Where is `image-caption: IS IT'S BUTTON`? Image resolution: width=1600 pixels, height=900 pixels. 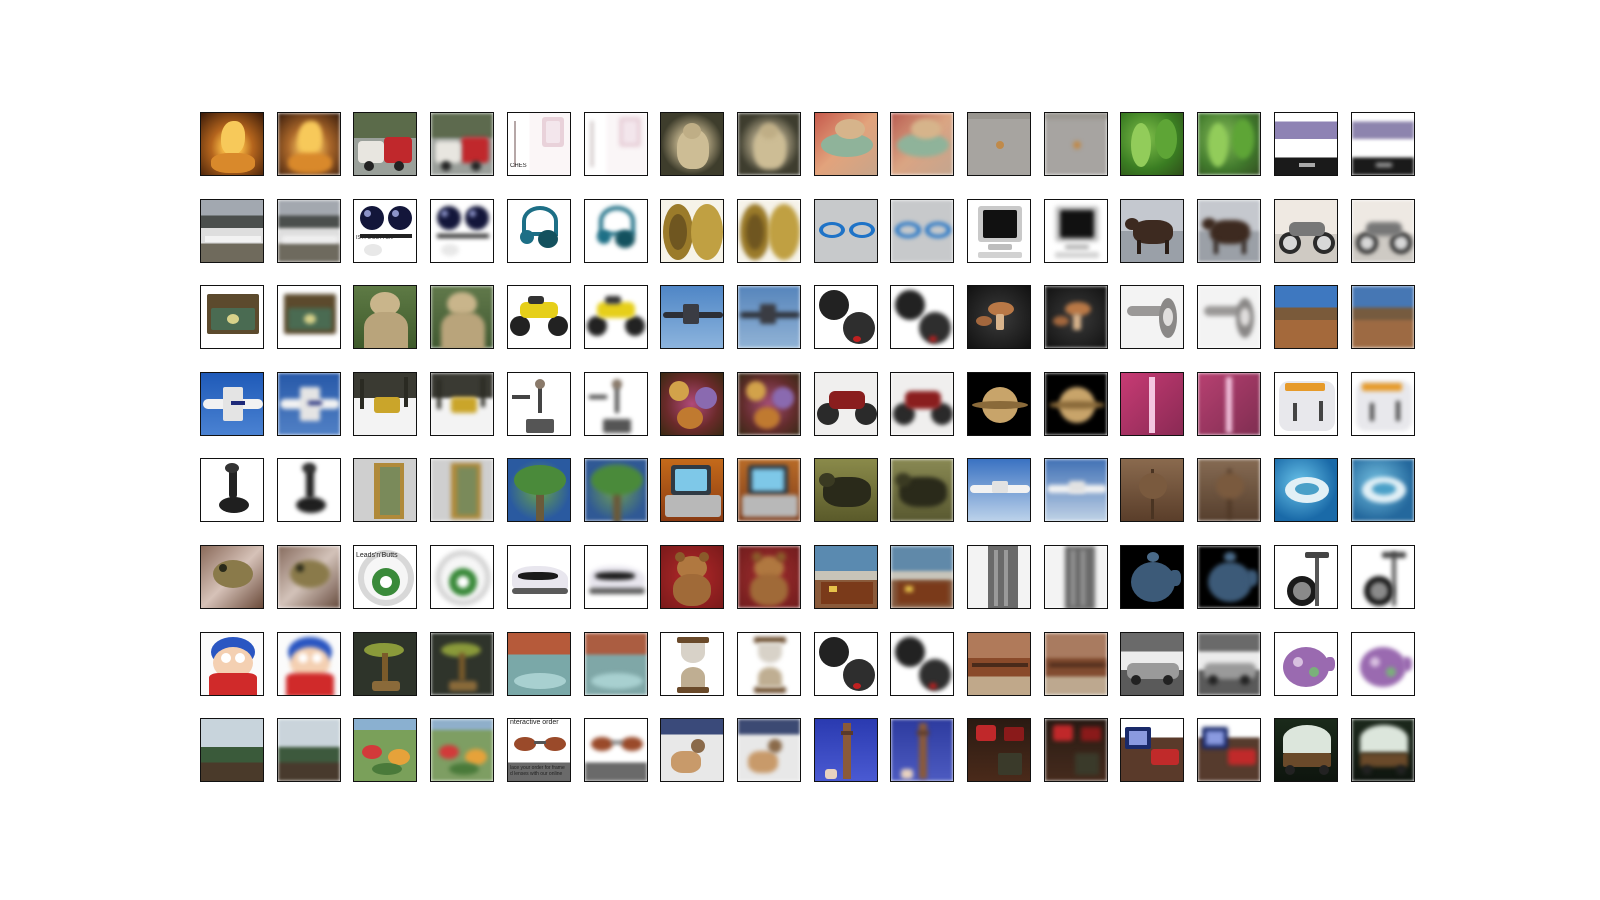
image-caption: IS IT'S BUTTON is located at coordinates (374, 238).